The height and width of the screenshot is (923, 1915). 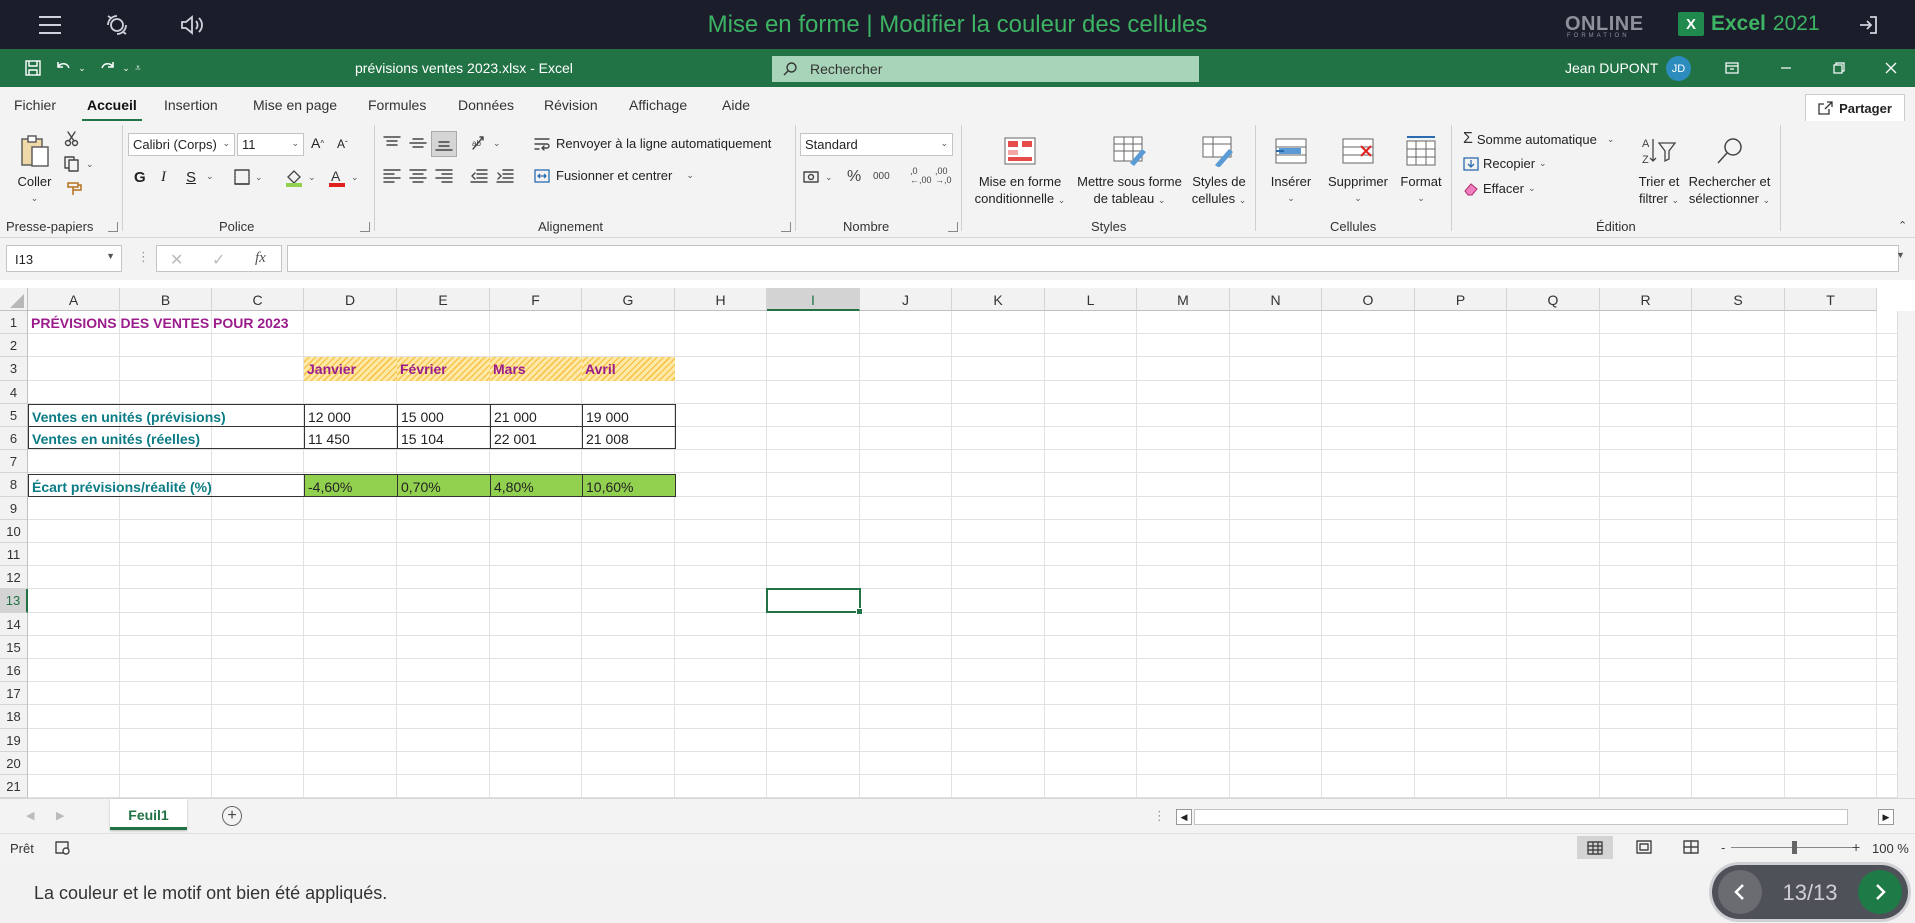 I want to click on row-header-13: 13, so click(x=14, y=601).